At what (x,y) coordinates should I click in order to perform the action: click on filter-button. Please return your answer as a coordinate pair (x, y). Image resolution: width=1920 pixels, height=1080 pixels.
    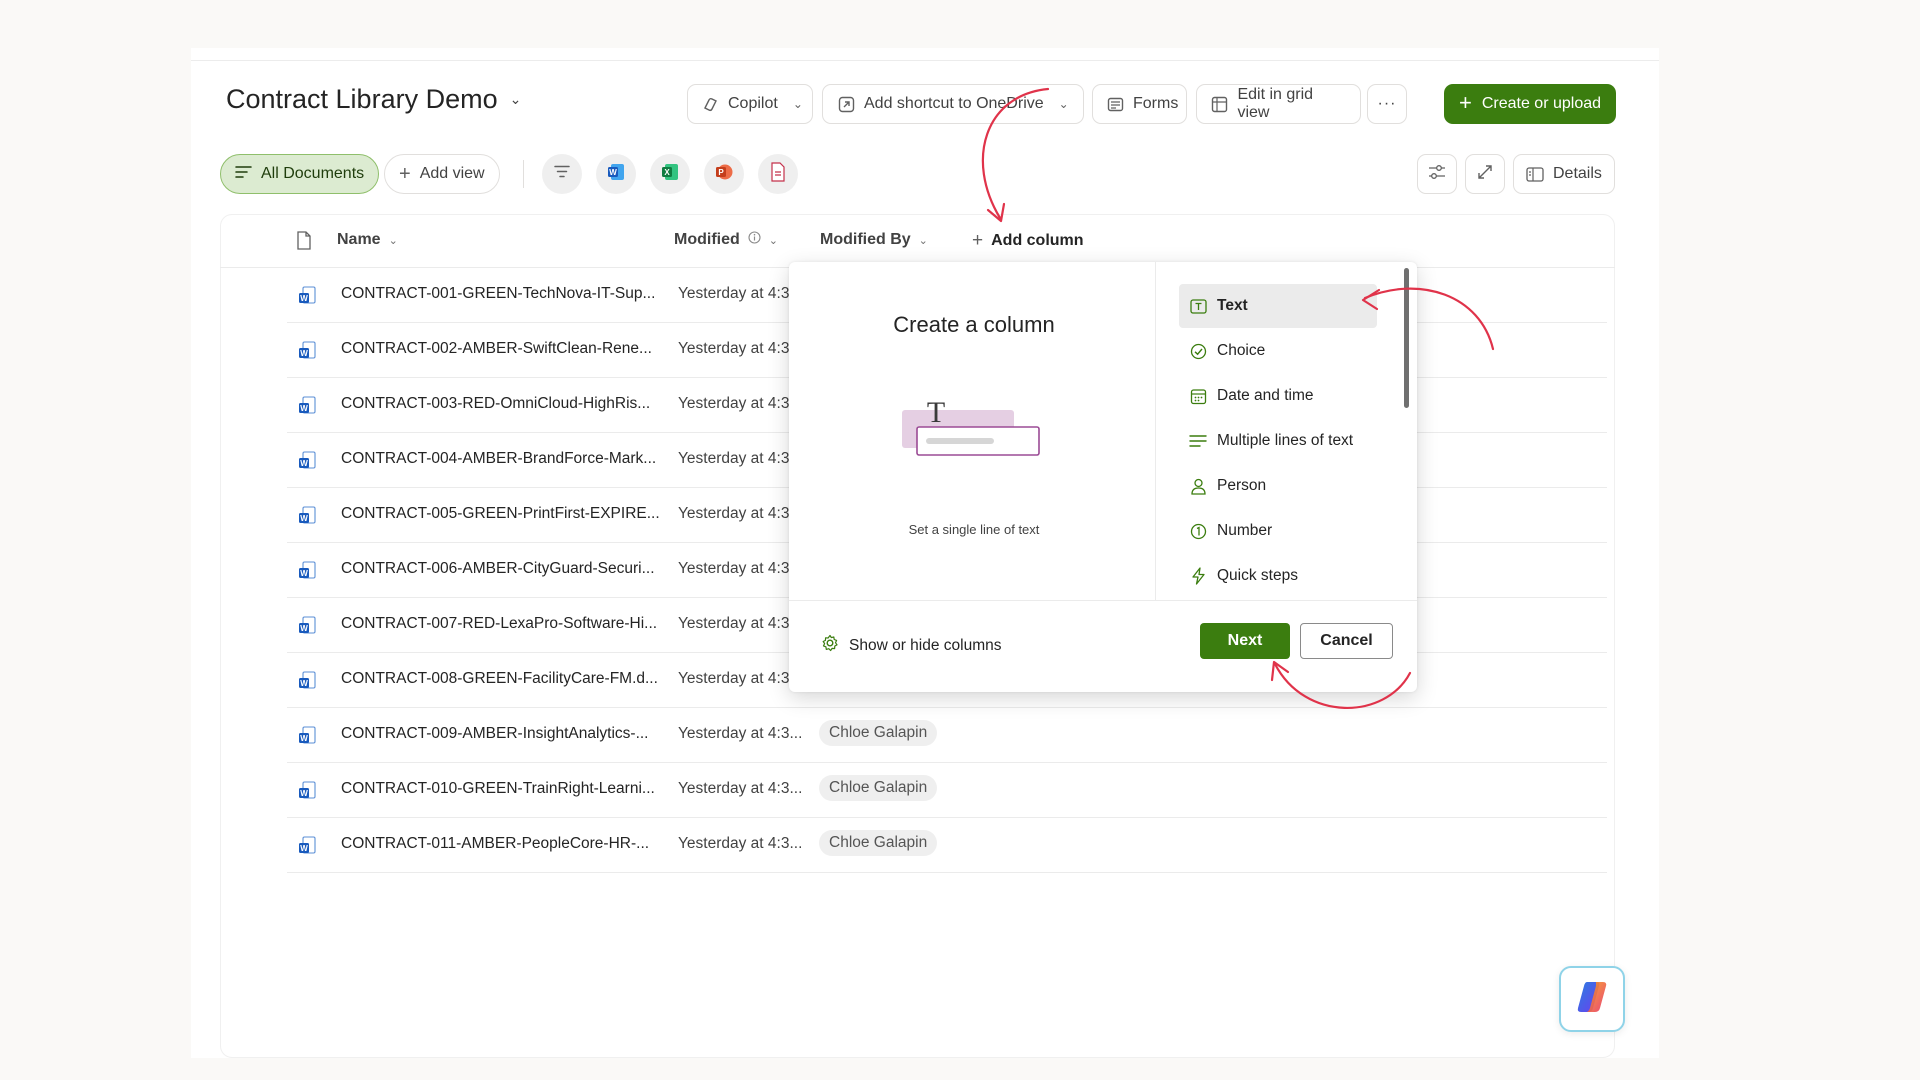
    Looking at the image, I should click on (562, 174).